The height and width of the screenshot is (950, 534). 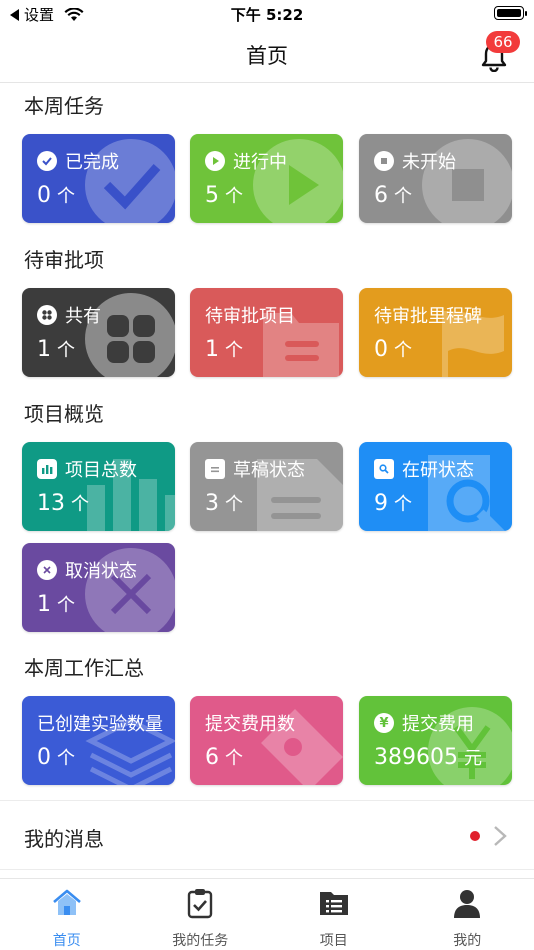 I want to click on card-total-projects: 项目总数 13 个, so click(x=98, y=486).